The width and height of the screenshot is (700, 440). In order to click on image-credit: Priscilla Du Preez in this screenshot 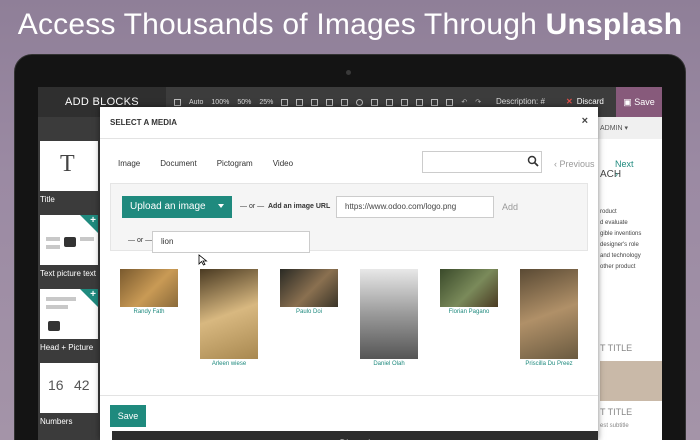, I will do `click(549, 364)`.